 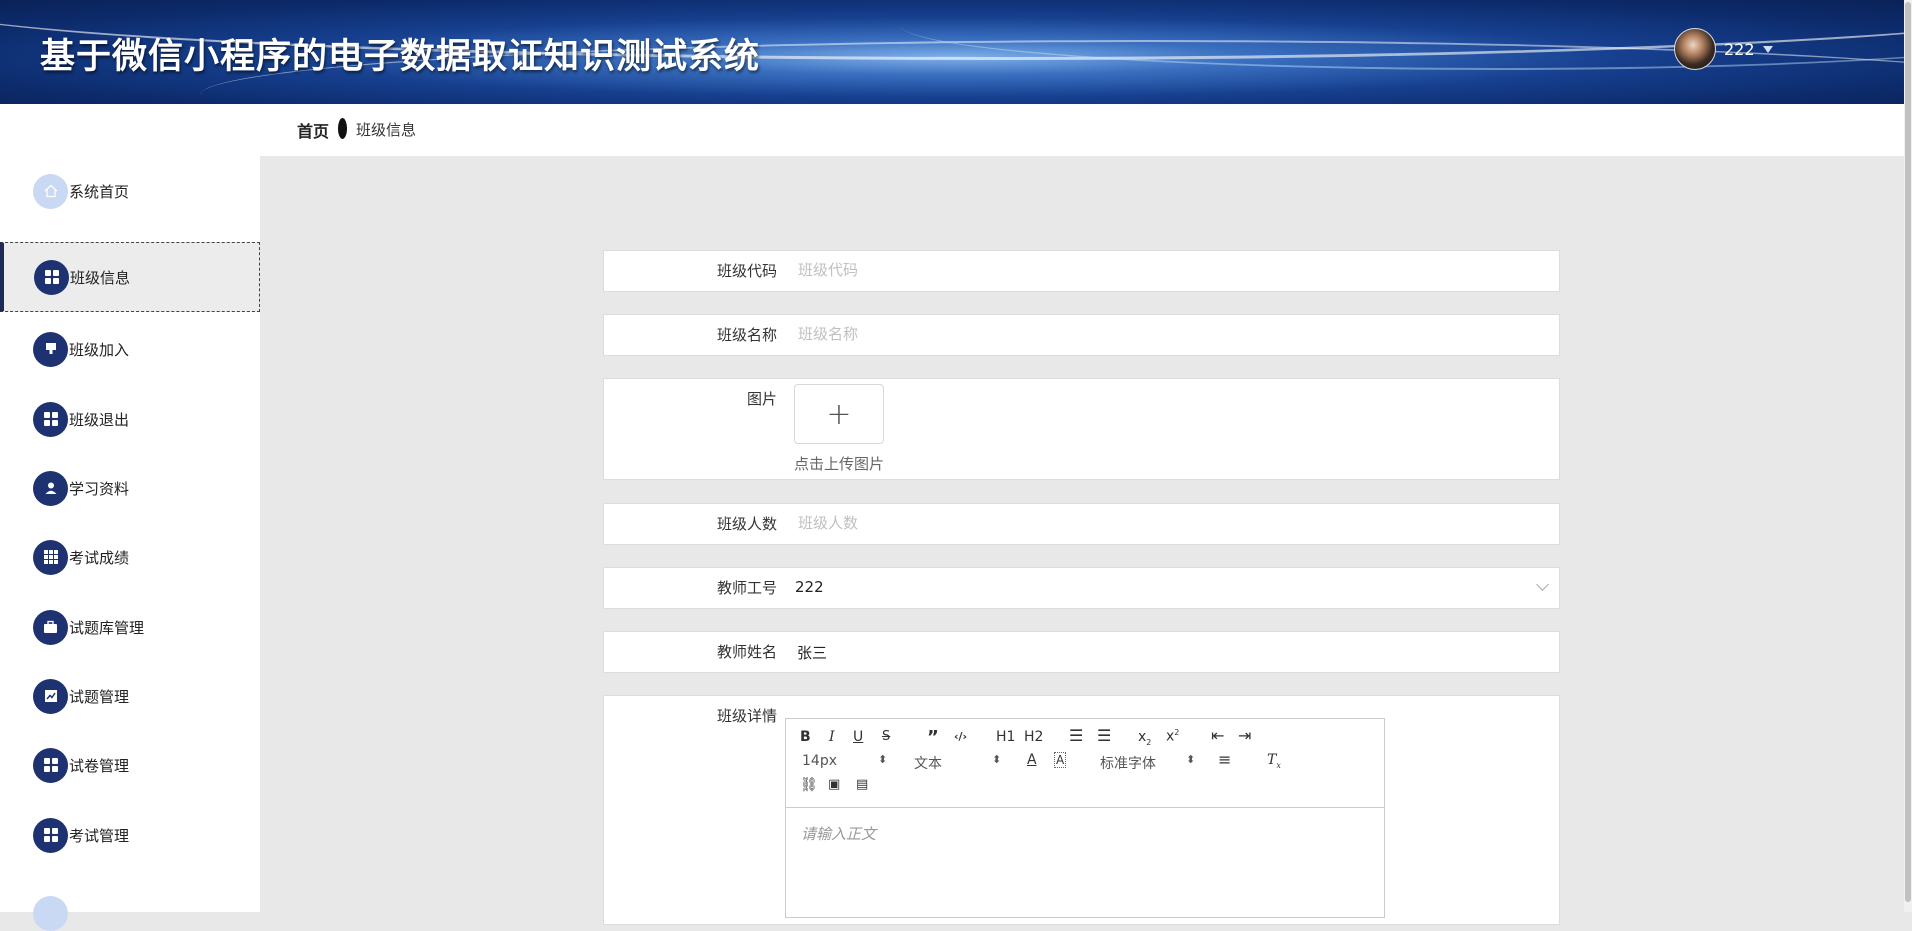 What do you see at coordinates (1695, 49) in the screenshot?
I see `avatar` at bounding box center [1695, 49].